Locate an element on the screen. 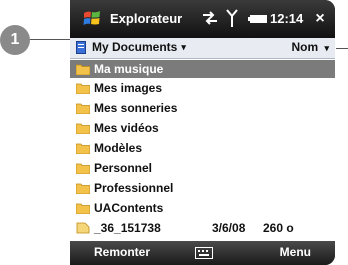 The image size is (348, 265). list-item: Modèles is located at coordinates (202, 148).